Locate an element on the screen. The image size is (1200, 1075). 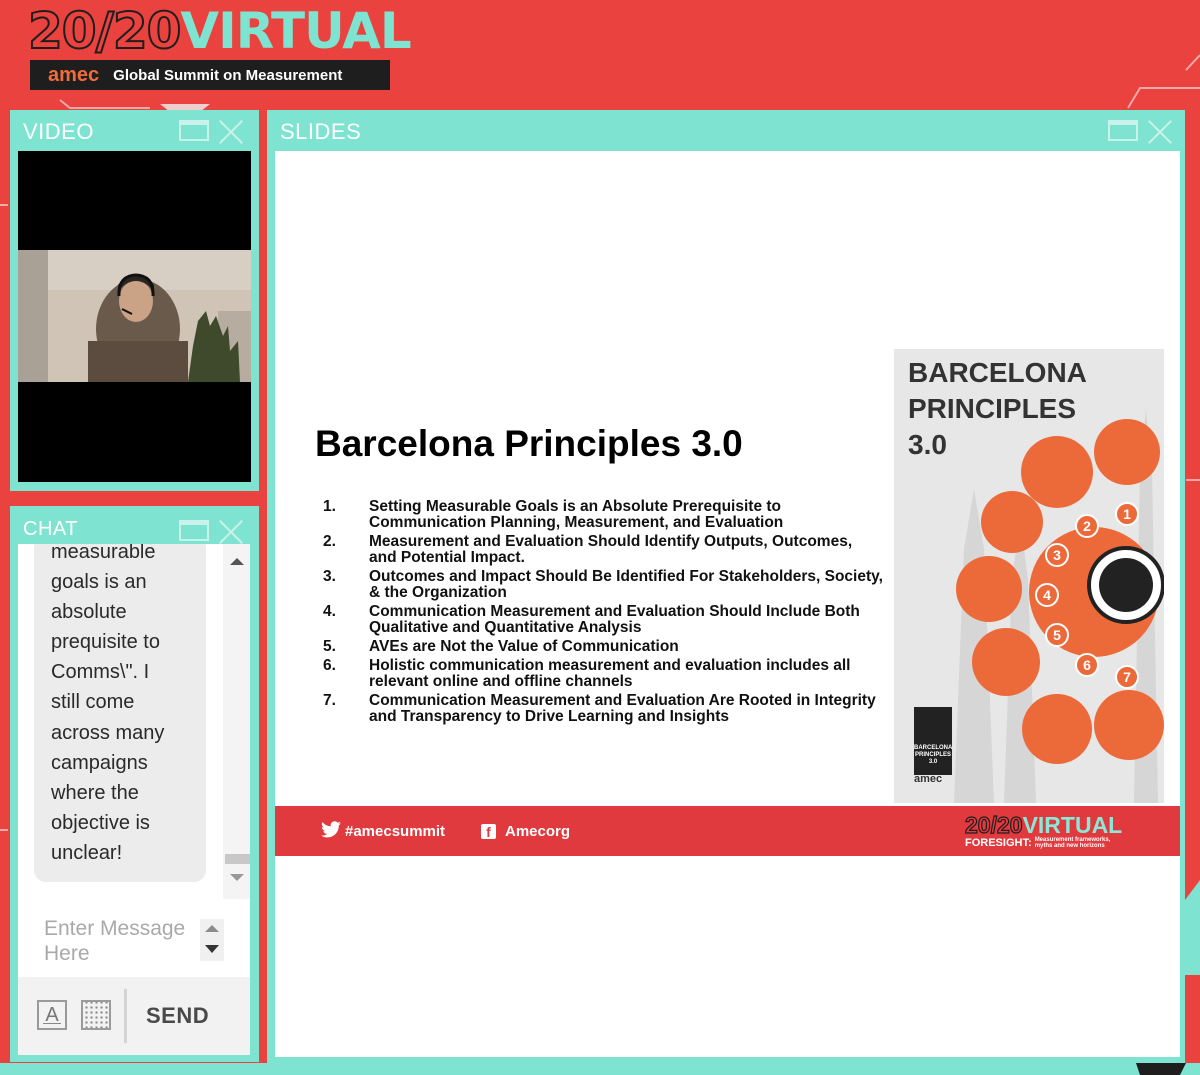
video-panel-header: VIDEO is located at coordinates (134, 129).